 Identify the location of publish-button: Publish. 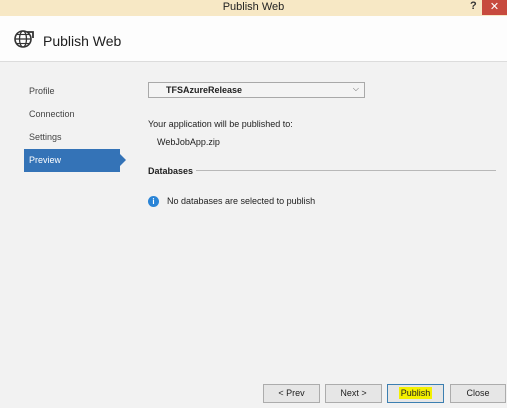
(415, 393).